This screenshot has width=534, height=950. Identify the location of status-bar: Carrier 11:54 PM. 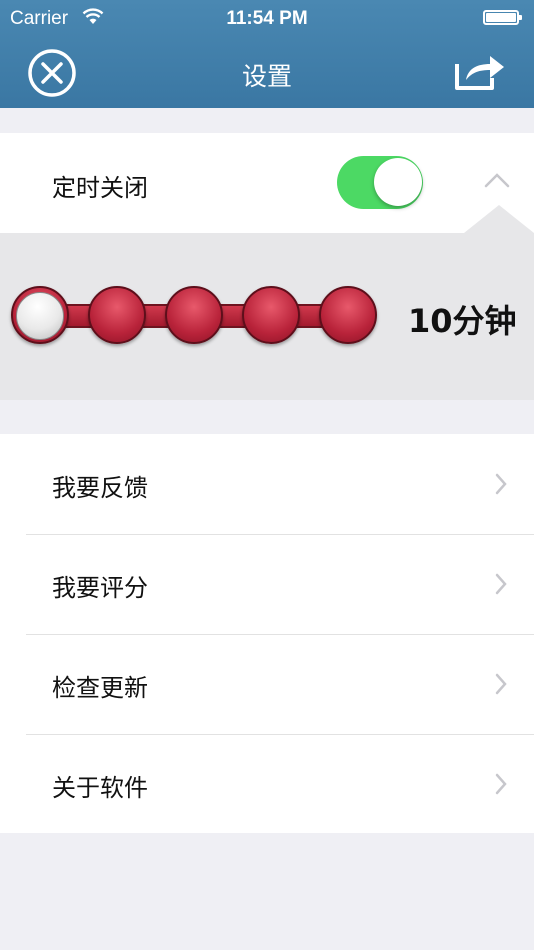
(267, 18).